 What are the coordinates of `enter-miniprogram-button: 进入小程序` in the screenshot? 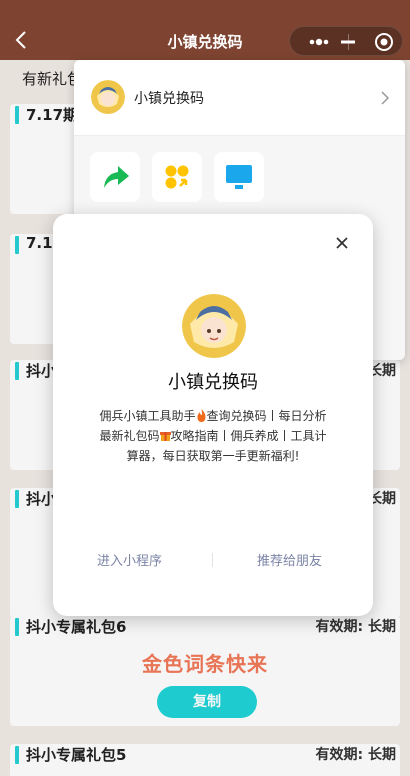 It's located at (129, 559).